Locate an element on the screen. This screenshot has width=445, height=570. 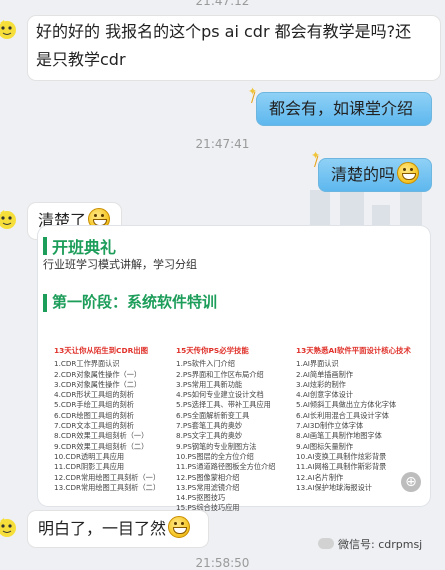
course-item: 12.PS图像蒙相介绍 is located at coordinates (208, 477).